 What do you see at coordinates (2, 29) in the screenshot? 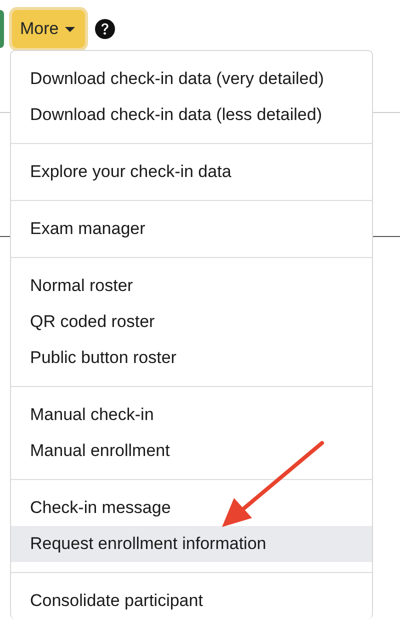
I see `button-edge` at bounding box center [2, 29].